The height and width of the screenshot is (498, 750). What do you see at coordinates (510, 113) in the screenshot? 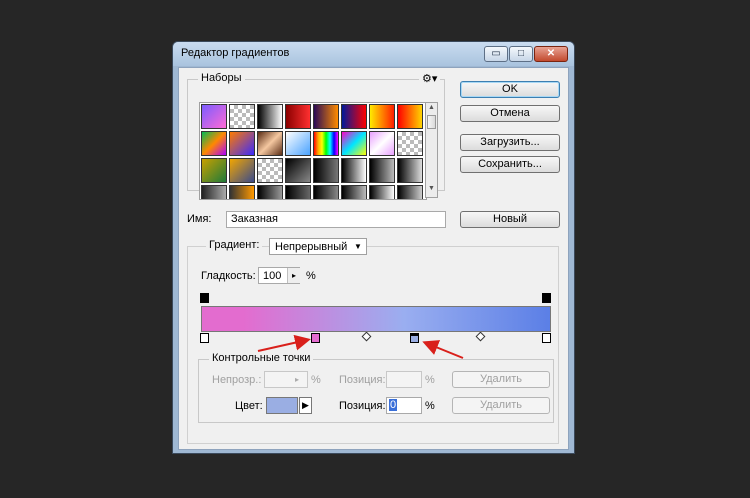
I see `cancel-button: Отмена` at bounding box center [510, 113].